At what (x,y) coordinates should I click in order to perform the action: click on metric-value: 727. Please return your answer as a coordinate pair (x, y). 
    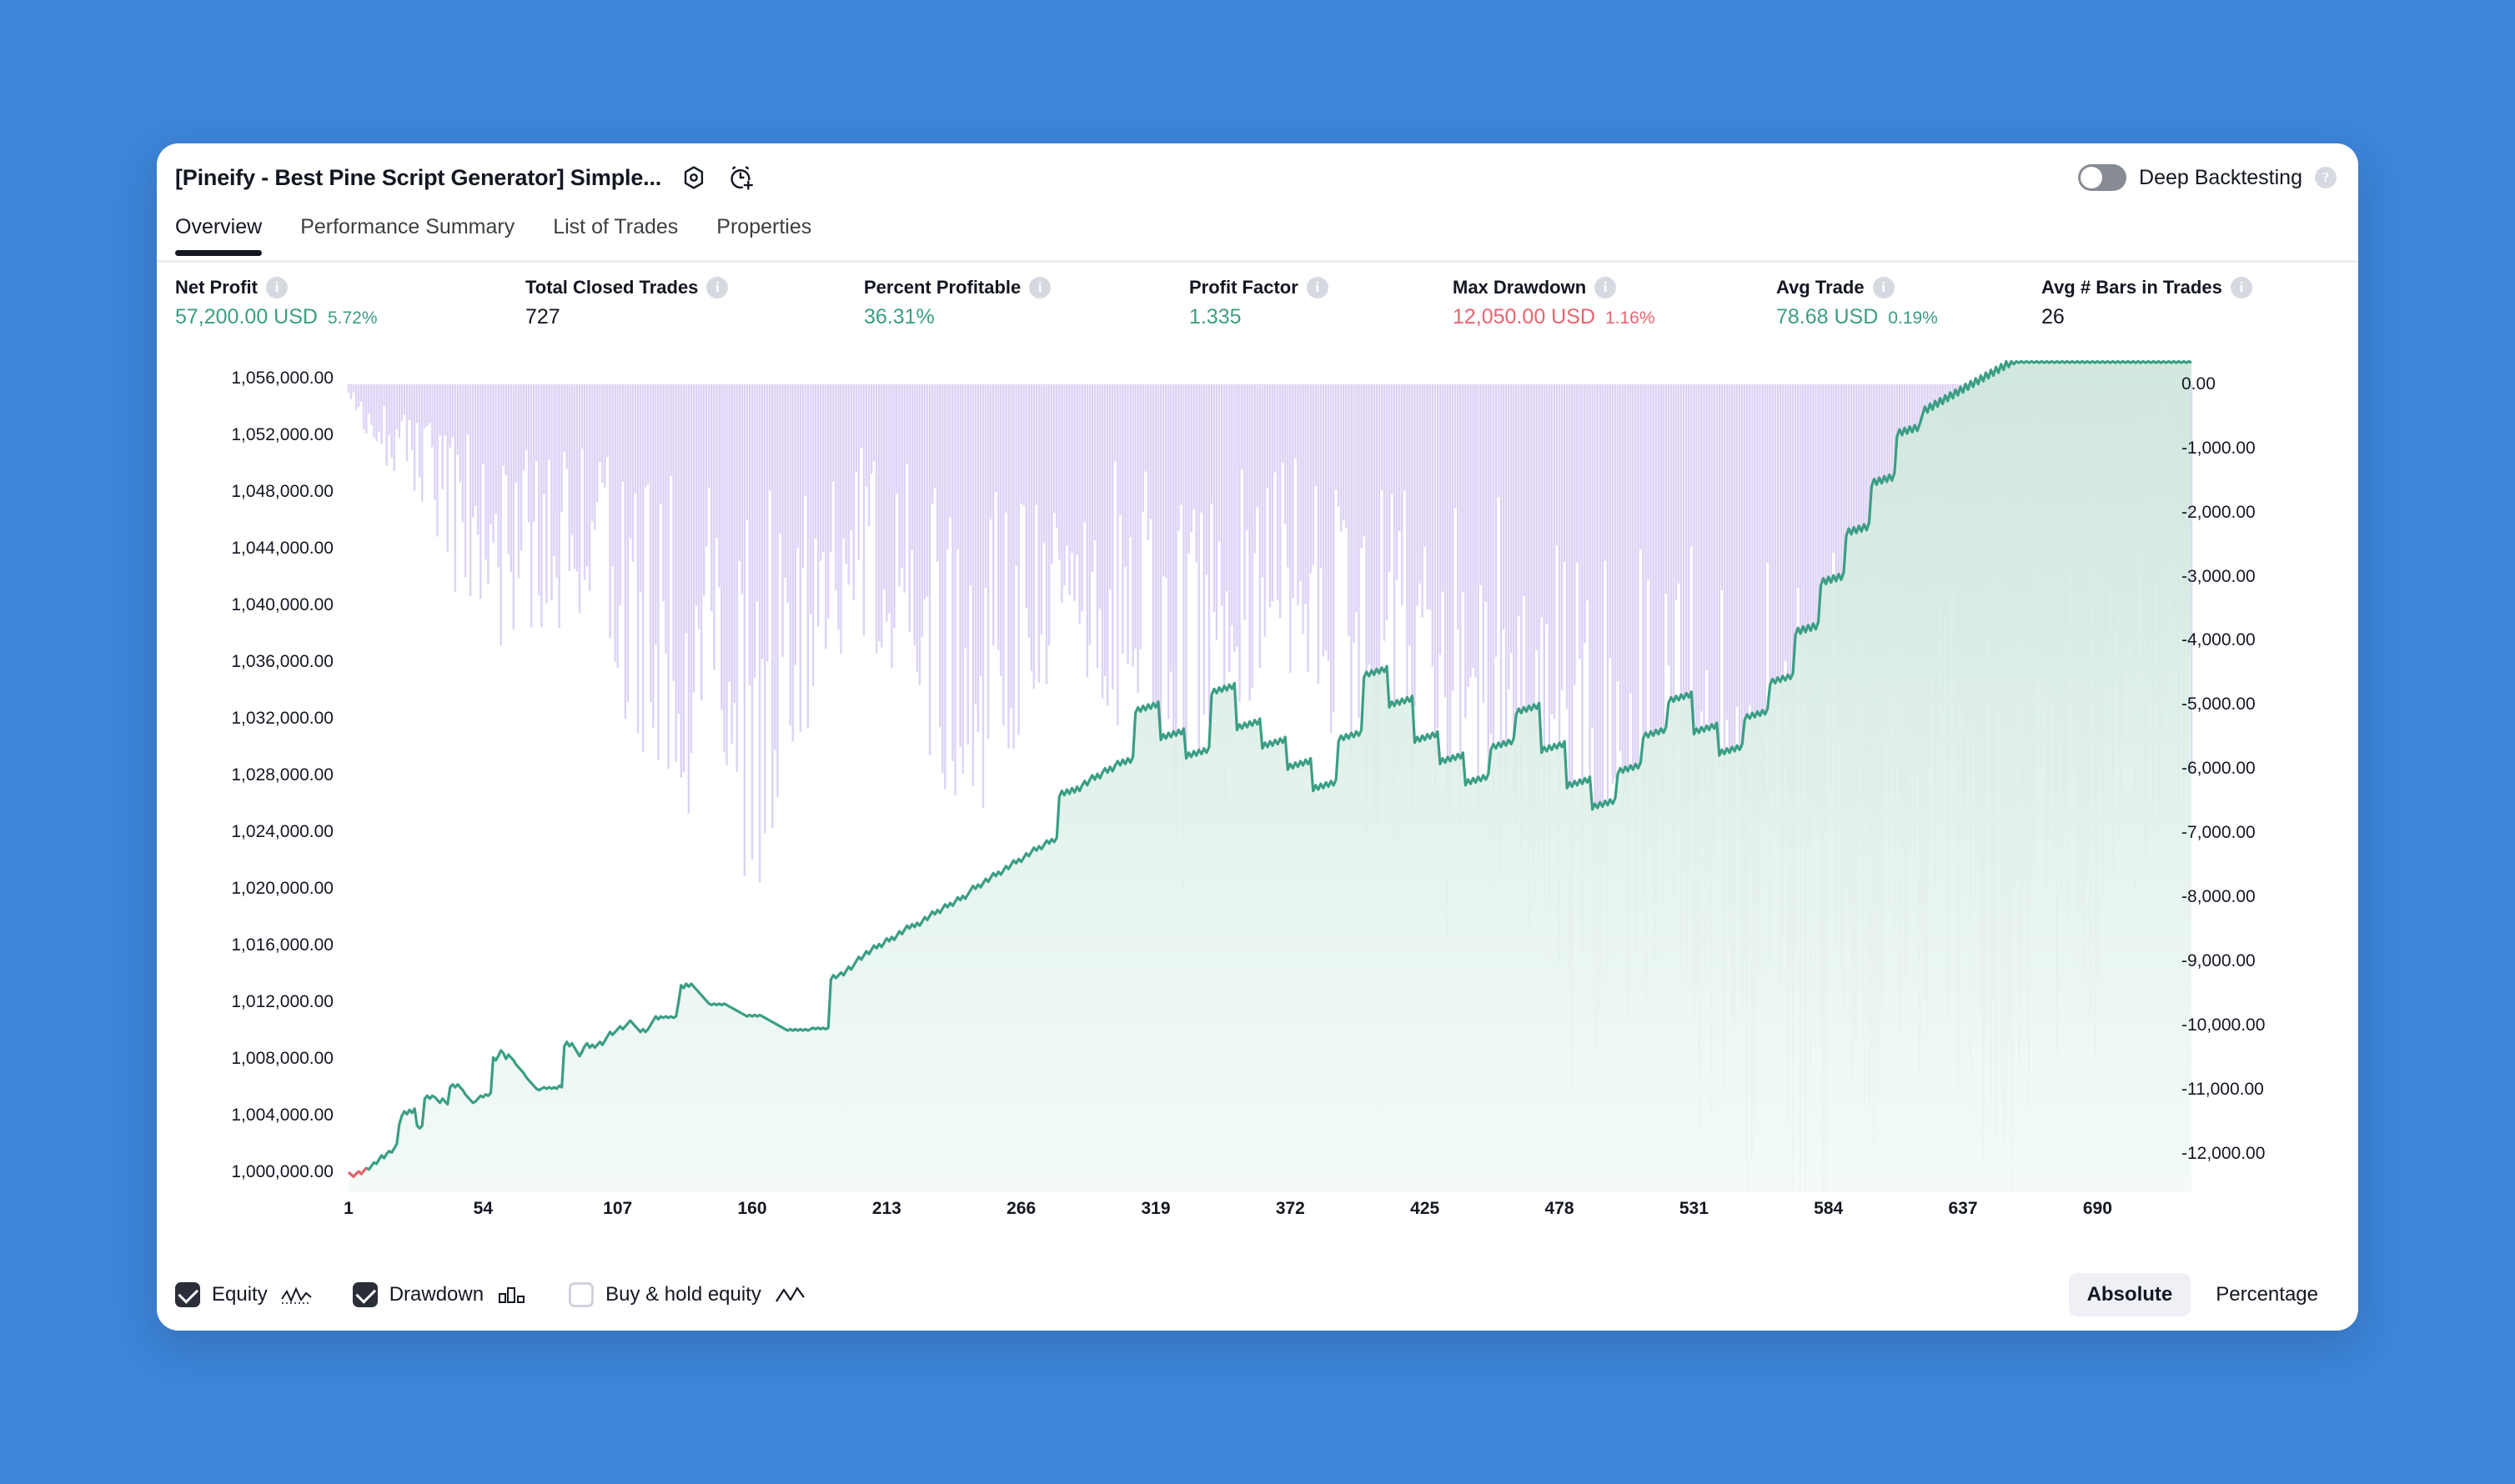
    Looking at the image, I should click on (542, 316).